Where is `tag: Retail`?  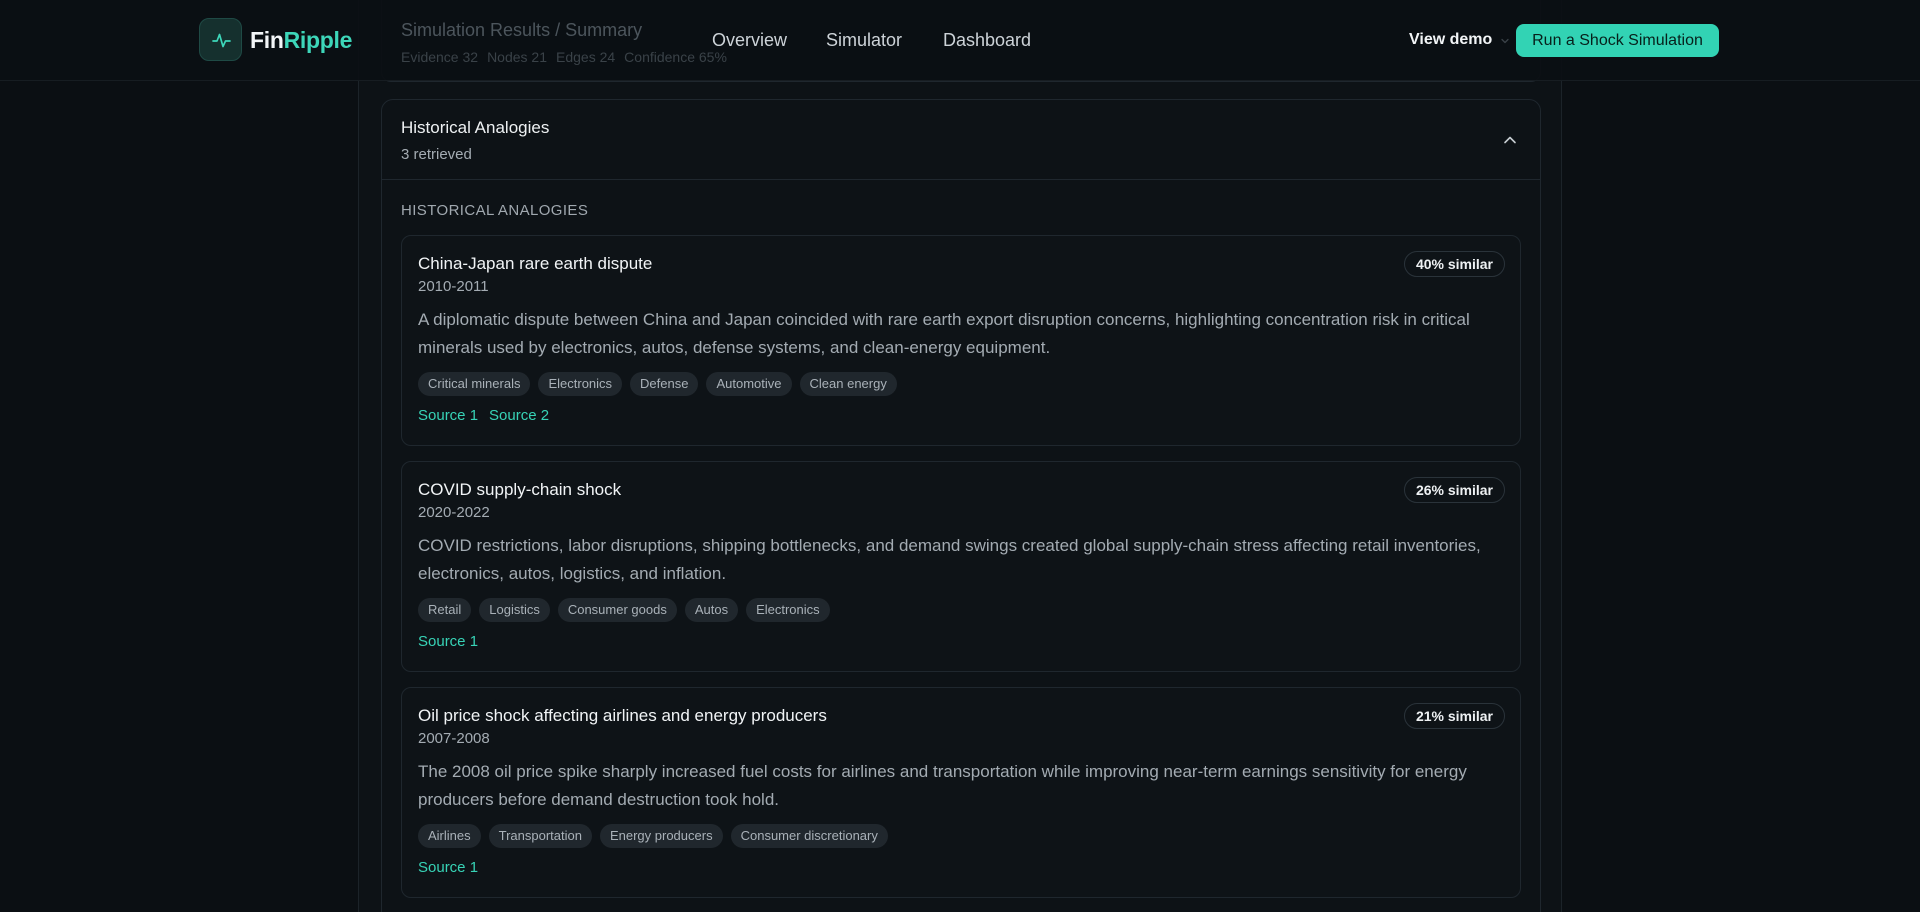 tag: Retail is located at coordinates (445, 610).